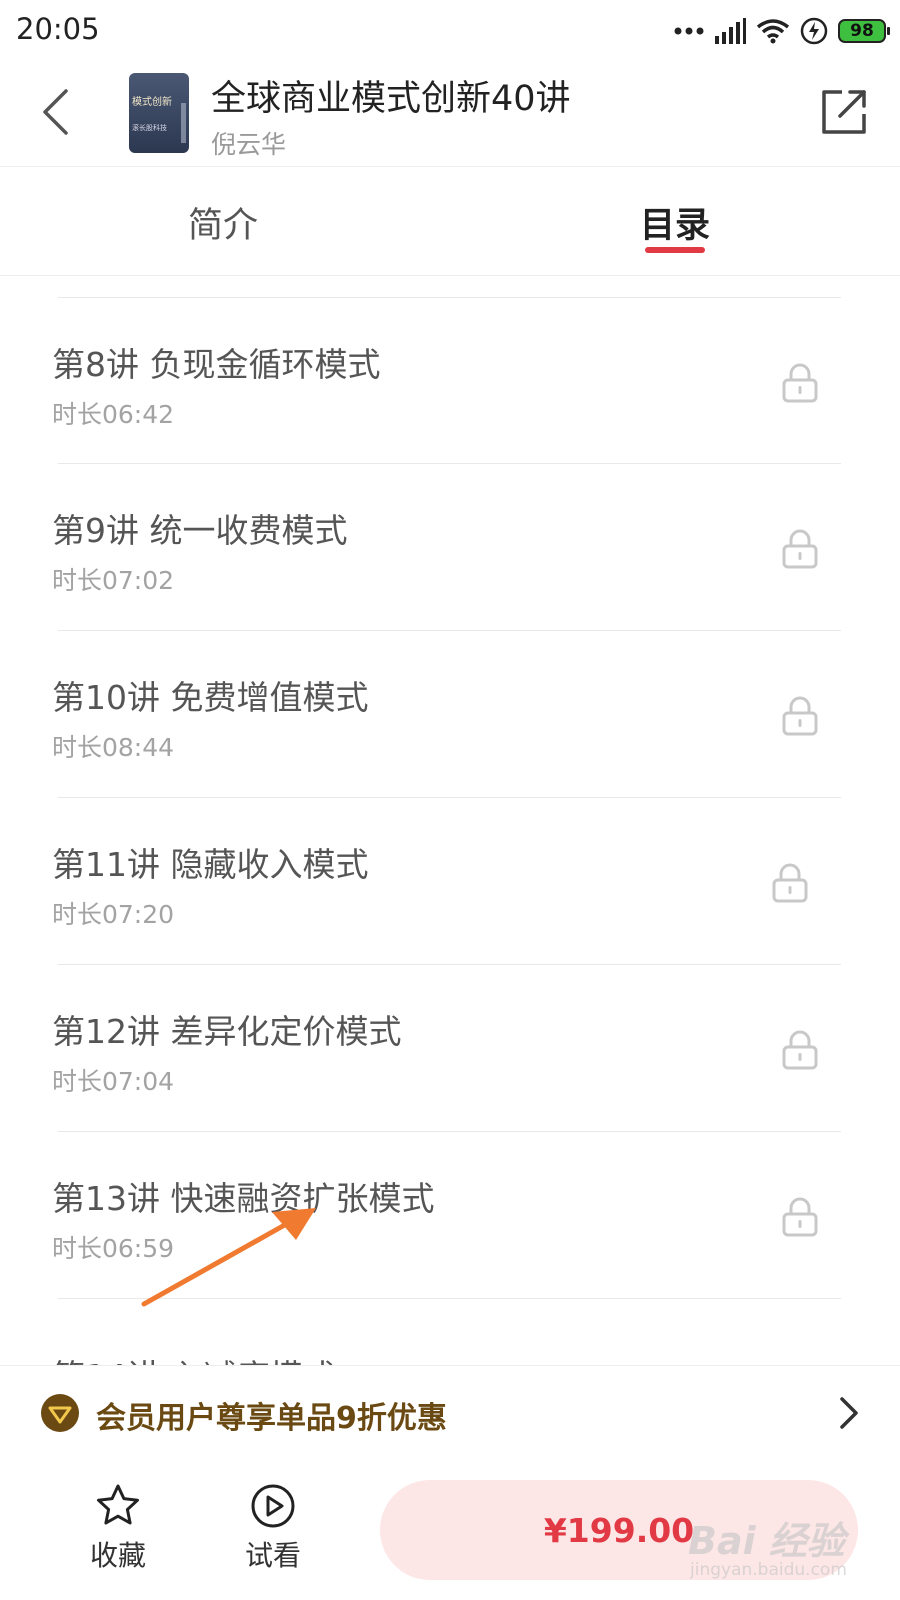  Describe the element at coordinates (118, 1532) in the screenshot. I see `favorite-button: 收藏` at that location.